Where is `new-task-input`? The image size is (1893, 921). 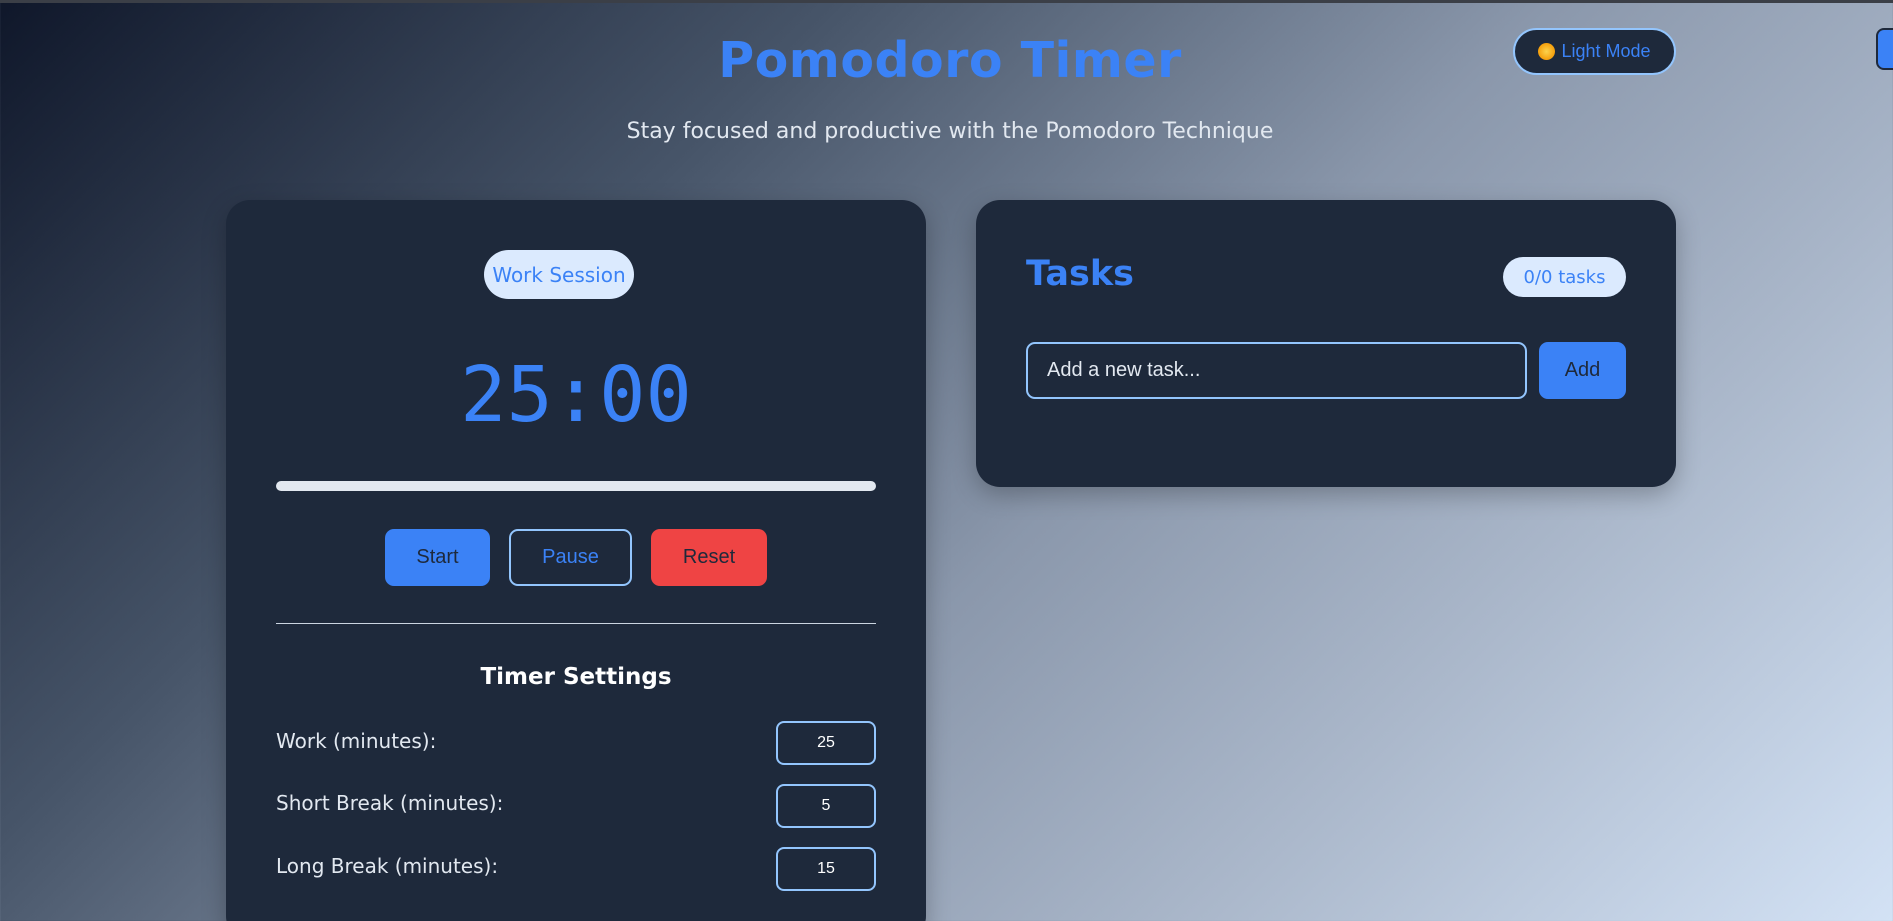 new-task-input is located at coordinates (1276, 370).